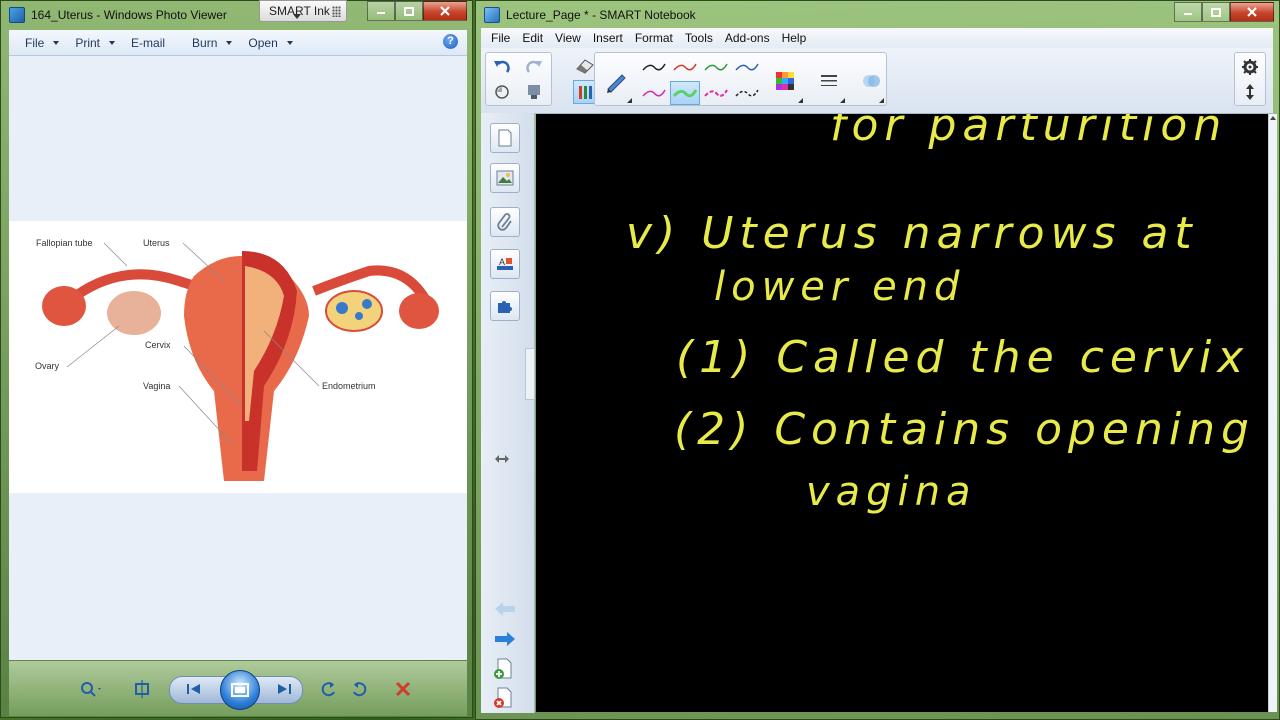  Describe the element at coordinates (601, 15) in the screenshot. I see `window-title: Lecture_Page * - SMART Notebook` at that location.